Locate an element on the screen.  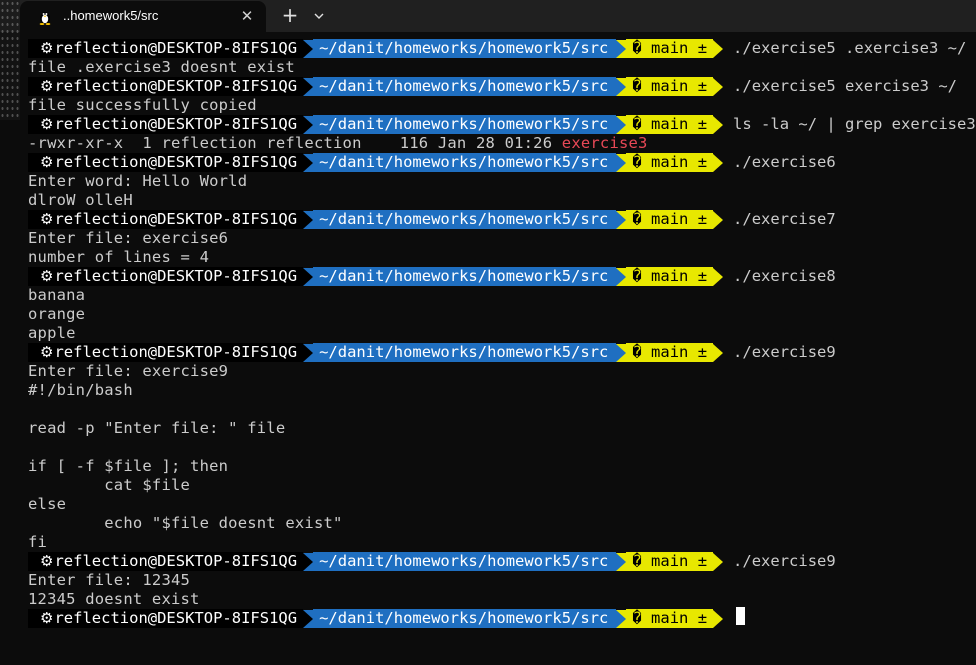
command-text: ./exercise5 exercise3 ~/ is located at coordinates (845, 86).